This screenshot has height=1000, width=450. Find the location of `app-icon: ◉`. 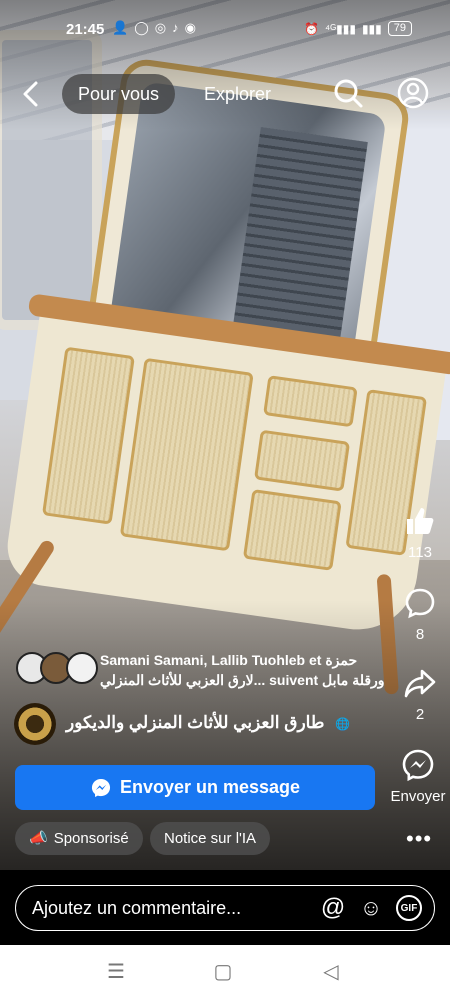

app-icon: ◉ is located at coordinates (190, 27).